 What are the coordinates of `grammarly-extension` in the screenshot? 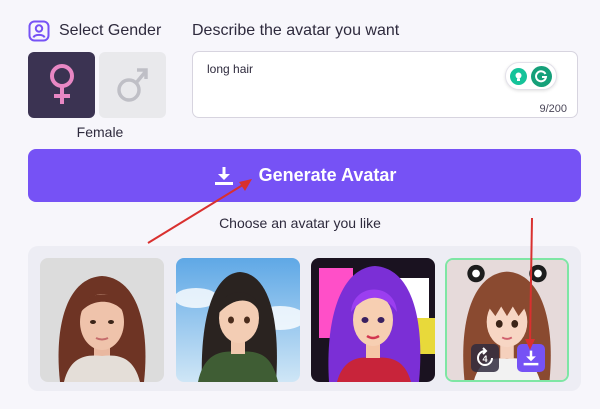 It's located at (531, 76).